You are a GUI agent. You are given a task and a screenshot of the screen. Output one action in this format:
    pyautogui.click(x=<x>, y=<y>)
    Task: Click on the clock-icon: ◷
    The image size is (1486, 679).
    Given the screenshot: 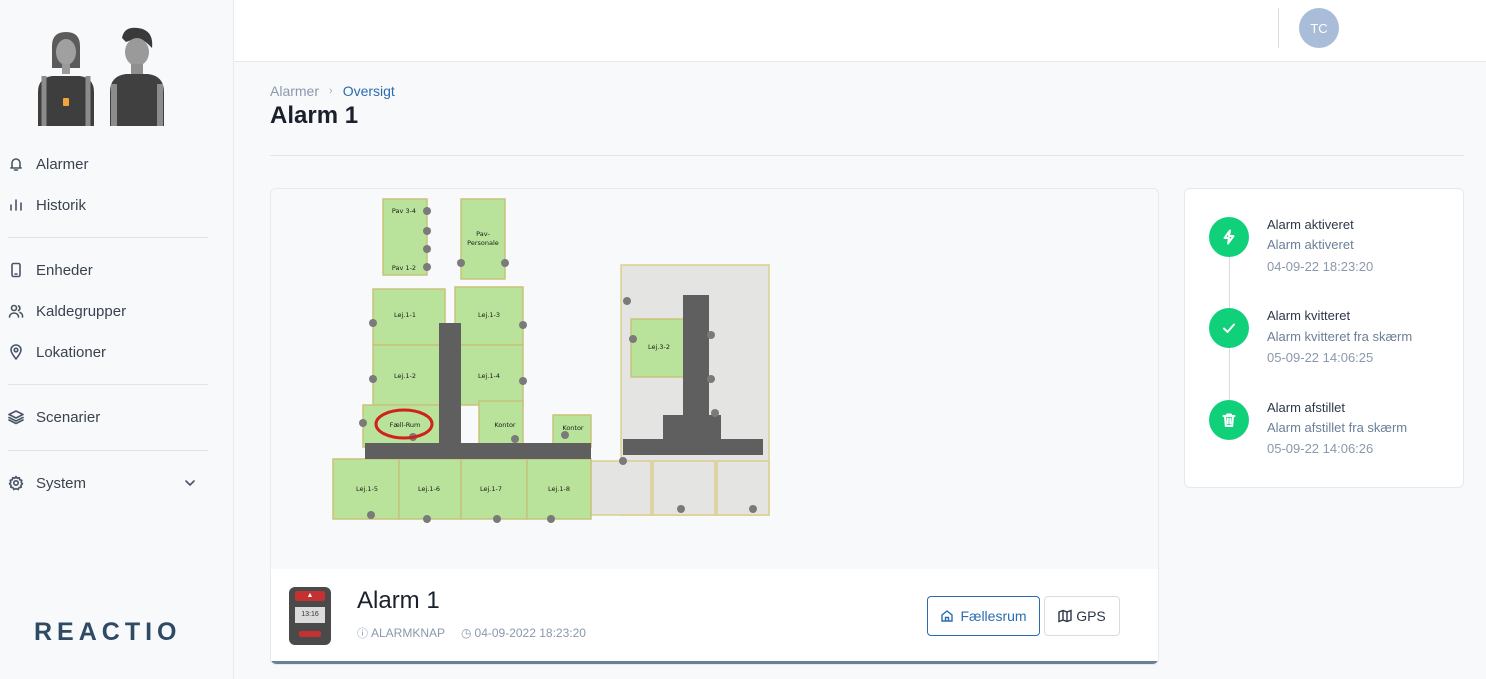 What is the action you would take?
    pyautogui.click(x=466, y=633)
    